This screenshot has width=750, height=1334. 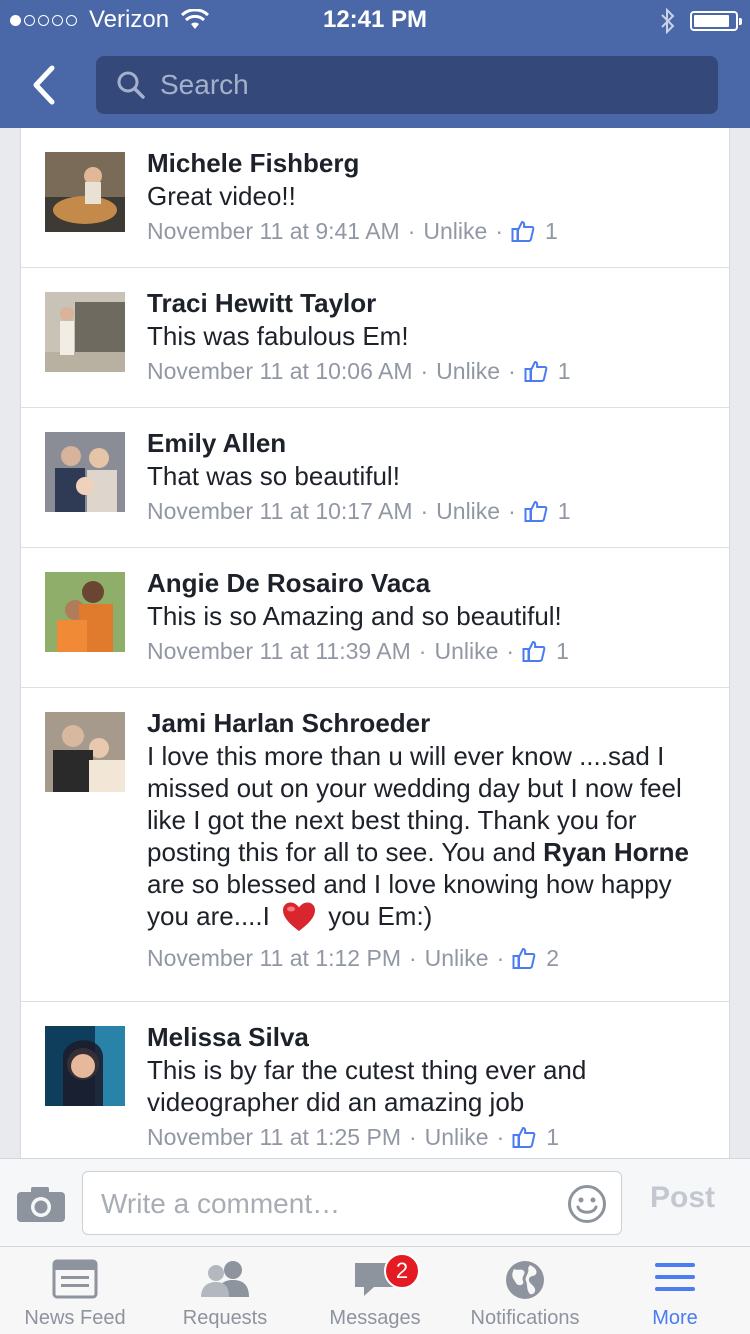 I want to click on comment-timestamp: November 11 at 10:17 AM, so click(x=280, y=511).